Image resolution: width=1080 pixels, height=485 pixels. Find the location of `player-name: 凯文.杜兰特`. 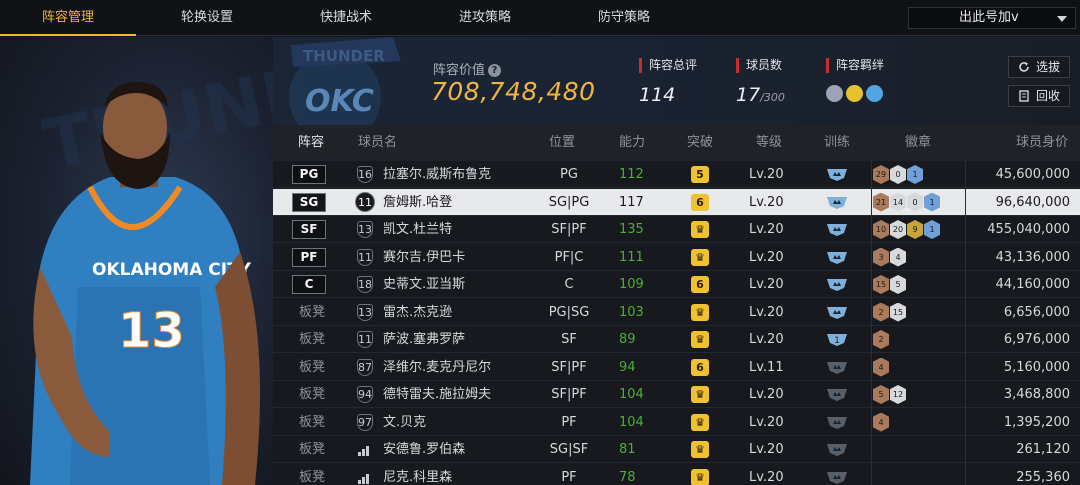

player-name: 凯文.杜兰特 is located at coordinates (418, 229).